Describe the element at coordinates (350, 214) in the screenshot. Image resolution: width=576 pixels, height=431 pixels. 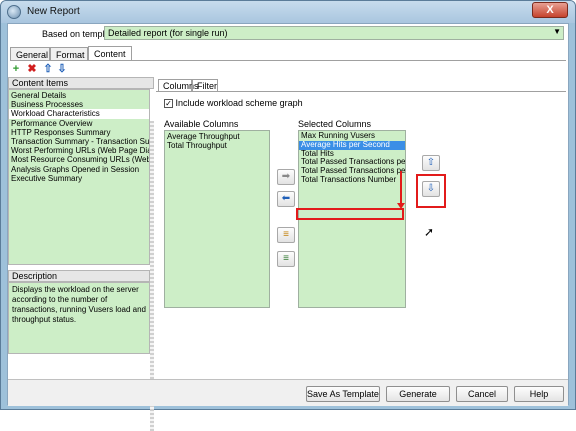
I see `drop-target-highlight` at that location.